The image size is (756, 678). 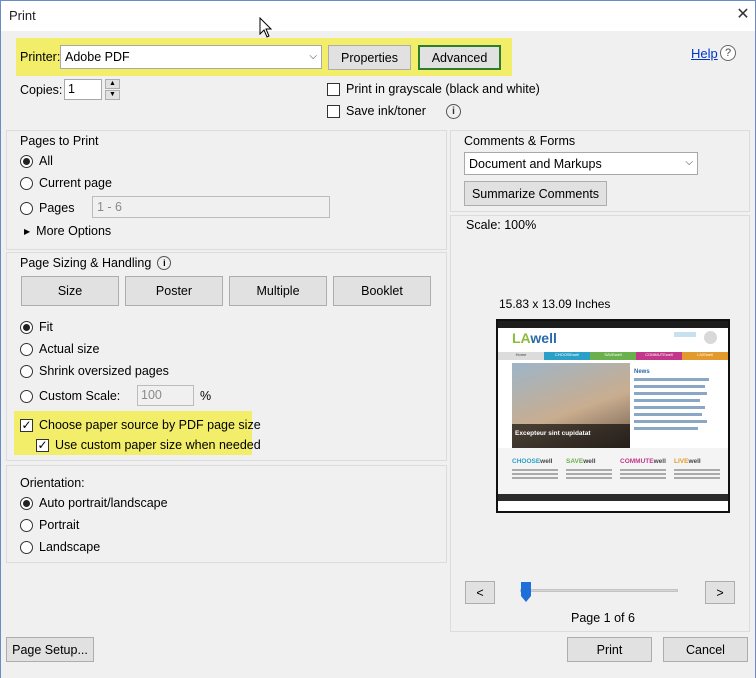 What do you see at coordinates (86, 263) in the screenshot?
I see `page-sizing-title: Page Sizing & Handling` at bounding box center [86, 263].